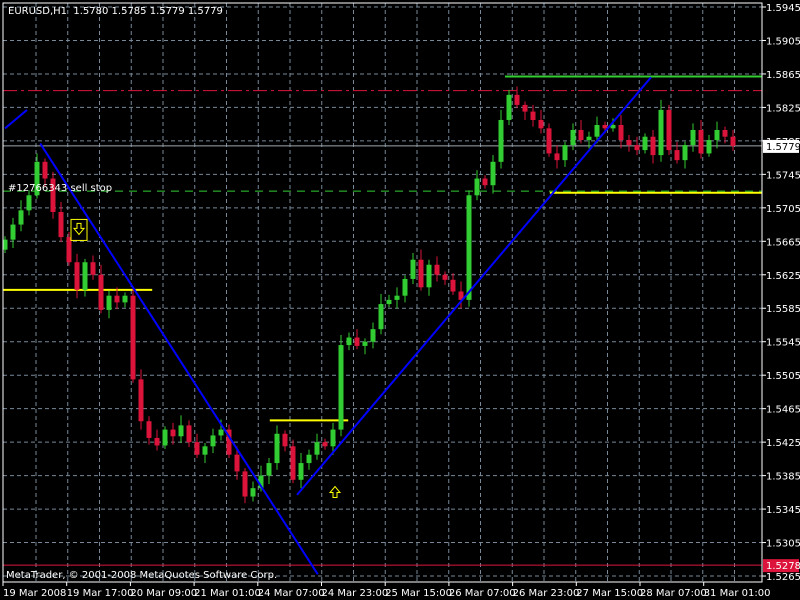 The width and height of the screenshot is (800, 600). Describe the element at coordinates (783, 343) in the screenshot. I see `price-tick-label: 1.5545` at that location.